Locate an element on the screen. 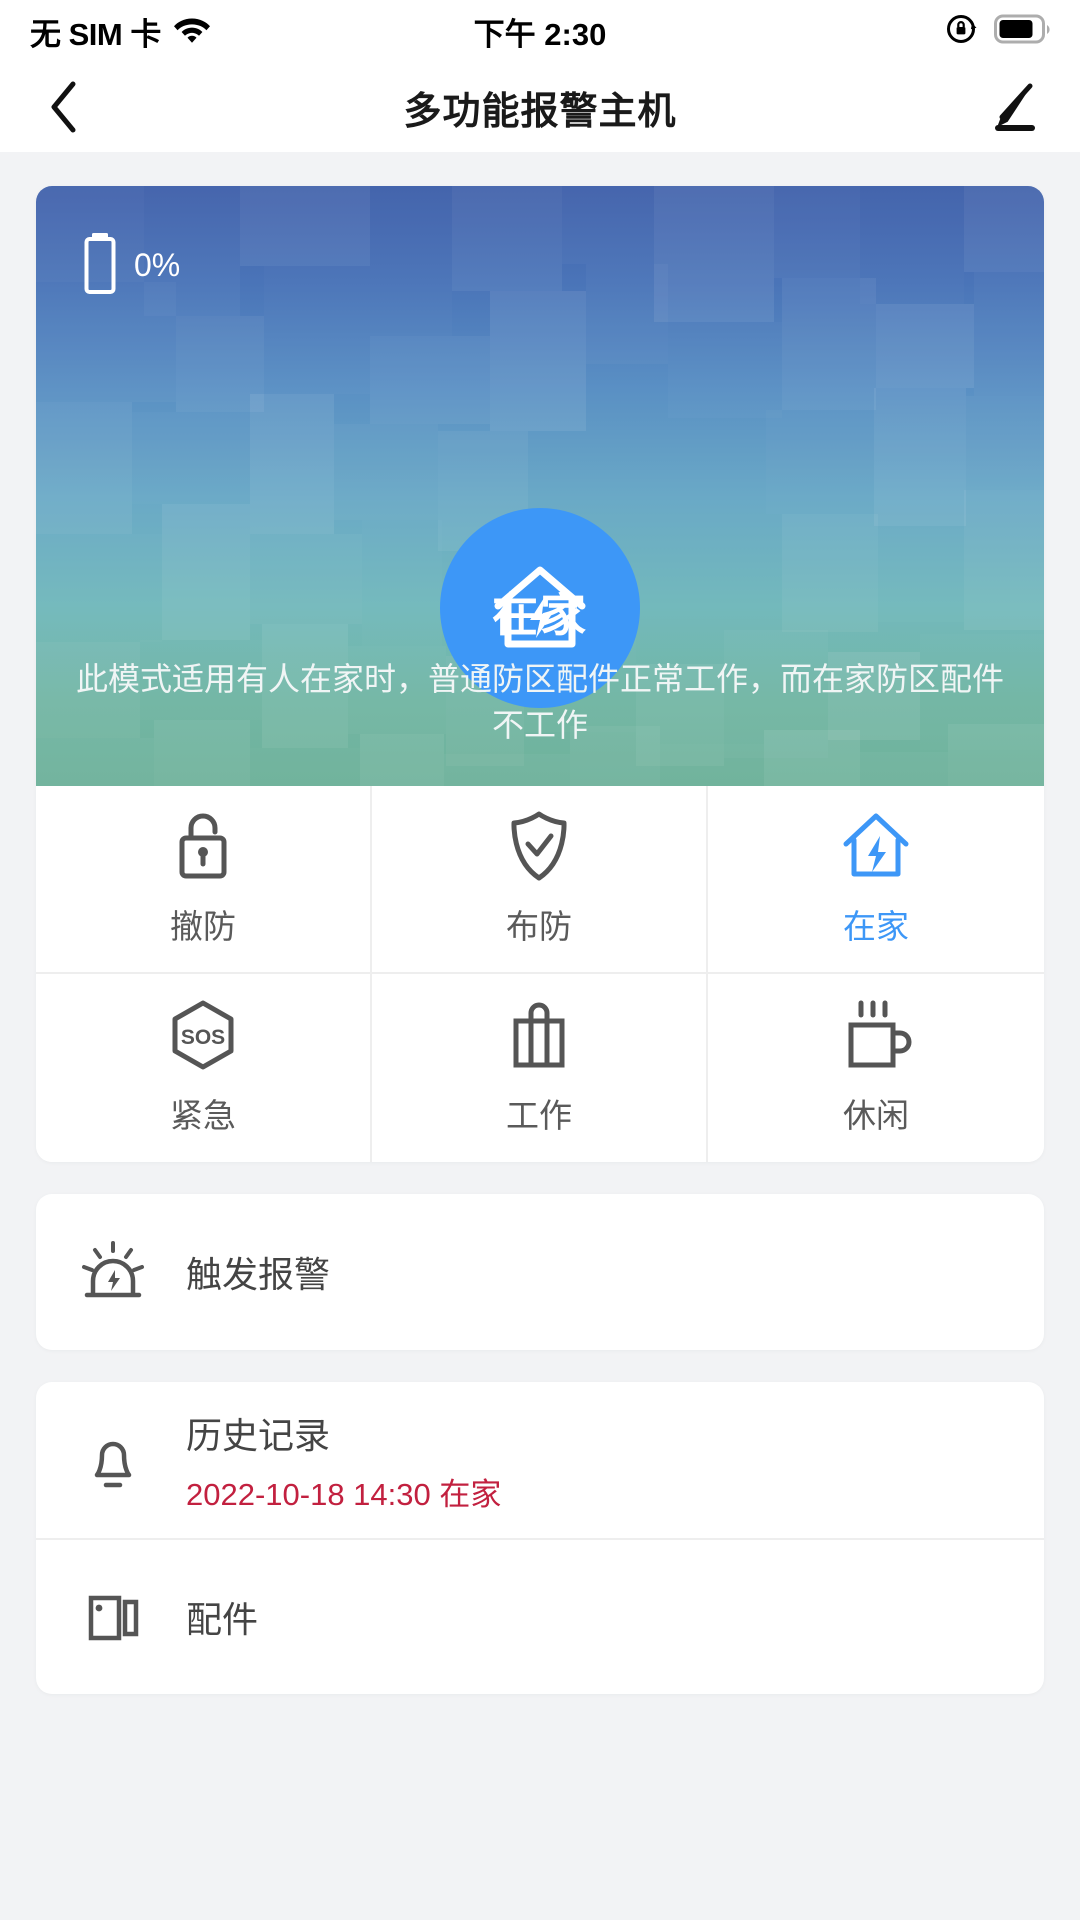 The width and height of the screenshot is (1080, 1920). mode-button-sos: SOS 紧急 is located at coordinates (204, 1068).